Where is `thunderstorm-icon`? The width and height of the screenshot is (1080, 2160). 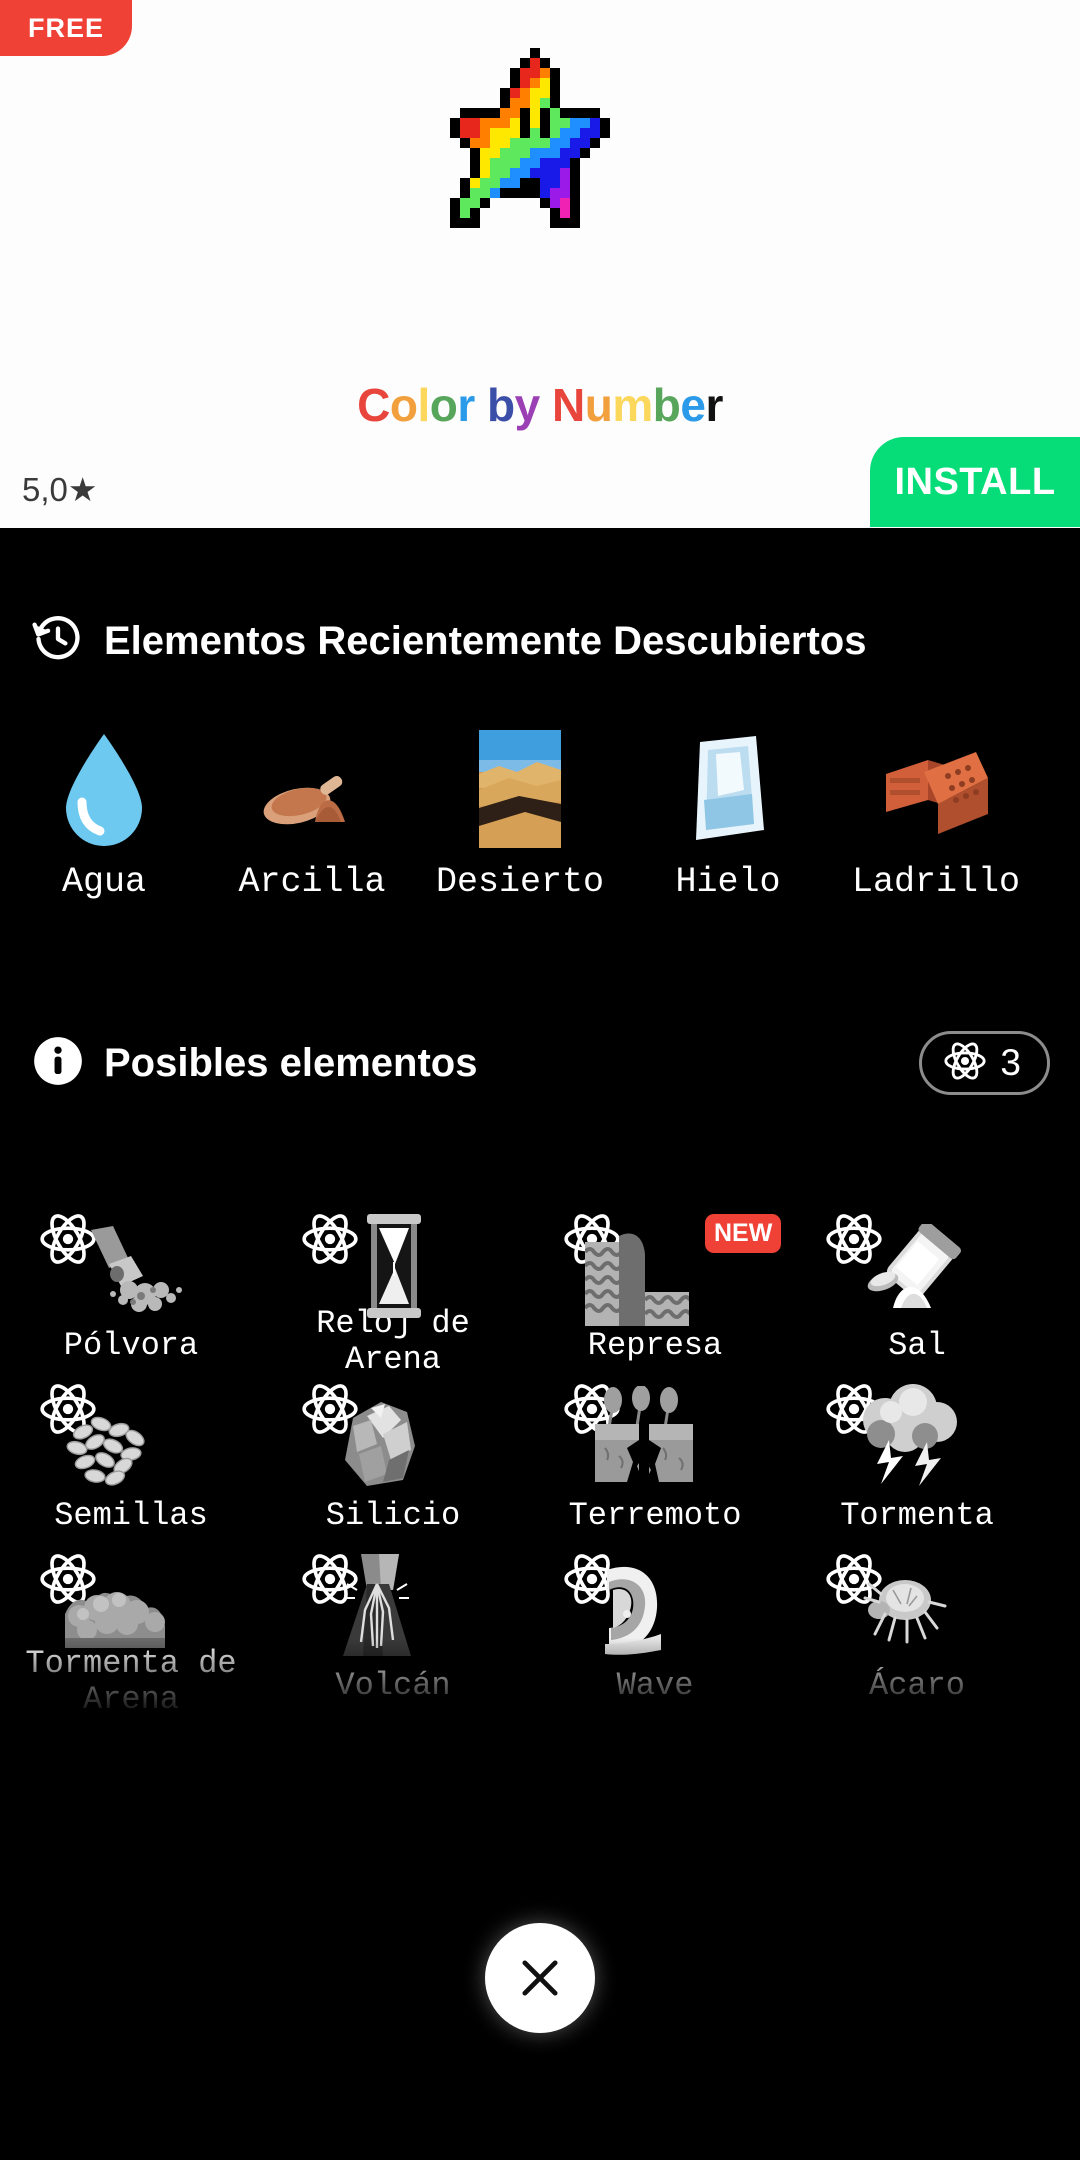
thunderstorm-icon is located at coordinates (907, 1438).